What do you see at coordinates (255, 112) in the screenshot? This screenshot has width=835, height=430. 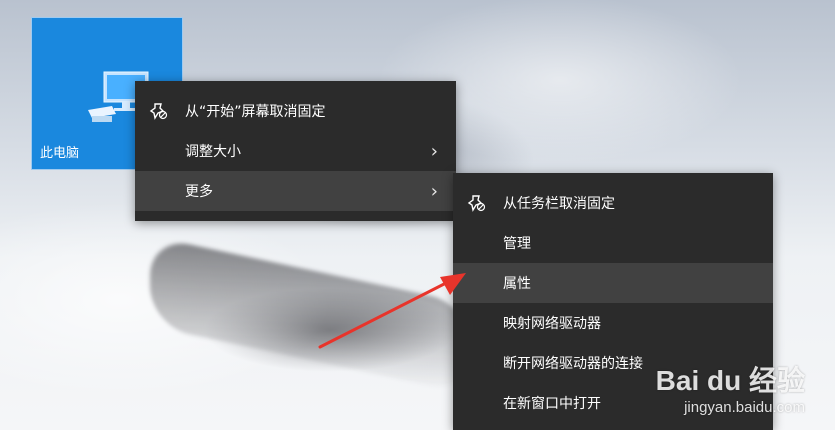 I see `menu-item-label: 从“开始”屏幕取消固定` at bounding box center [255, 112].